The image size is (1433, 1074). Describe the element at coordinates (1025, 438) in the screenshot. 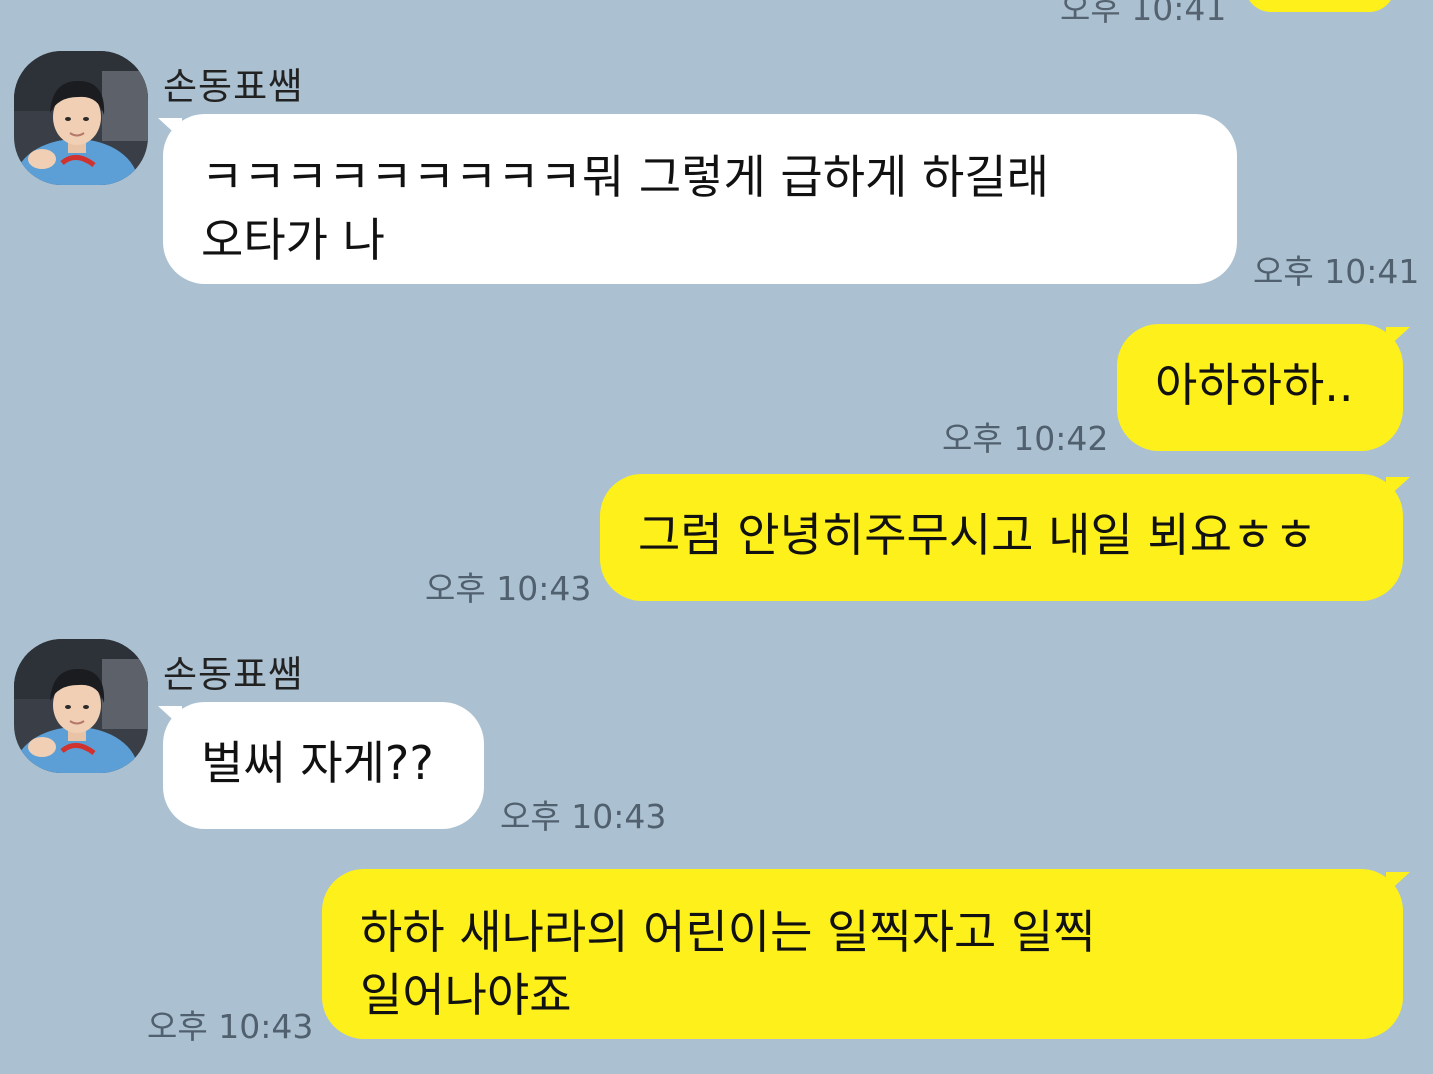

I see `message-timestamp: 오후 10:42` at that location.